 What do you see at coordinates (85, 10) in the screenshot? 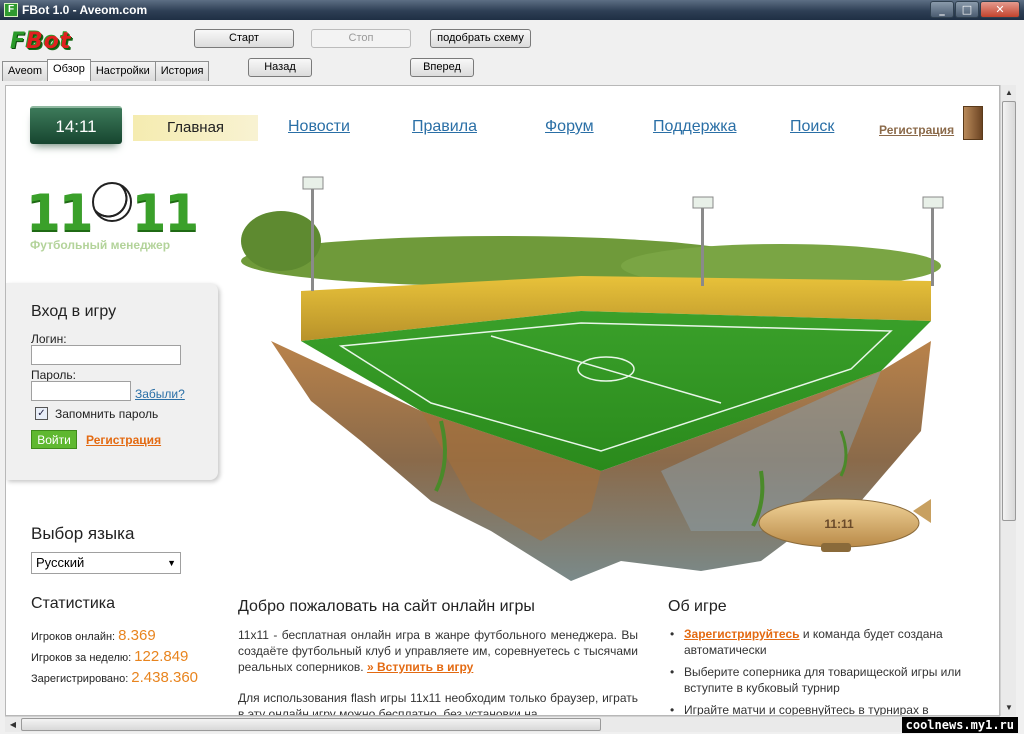
I see `window-title: FBot 1.0 - Aveom.com` at bounding box center [85, 10].